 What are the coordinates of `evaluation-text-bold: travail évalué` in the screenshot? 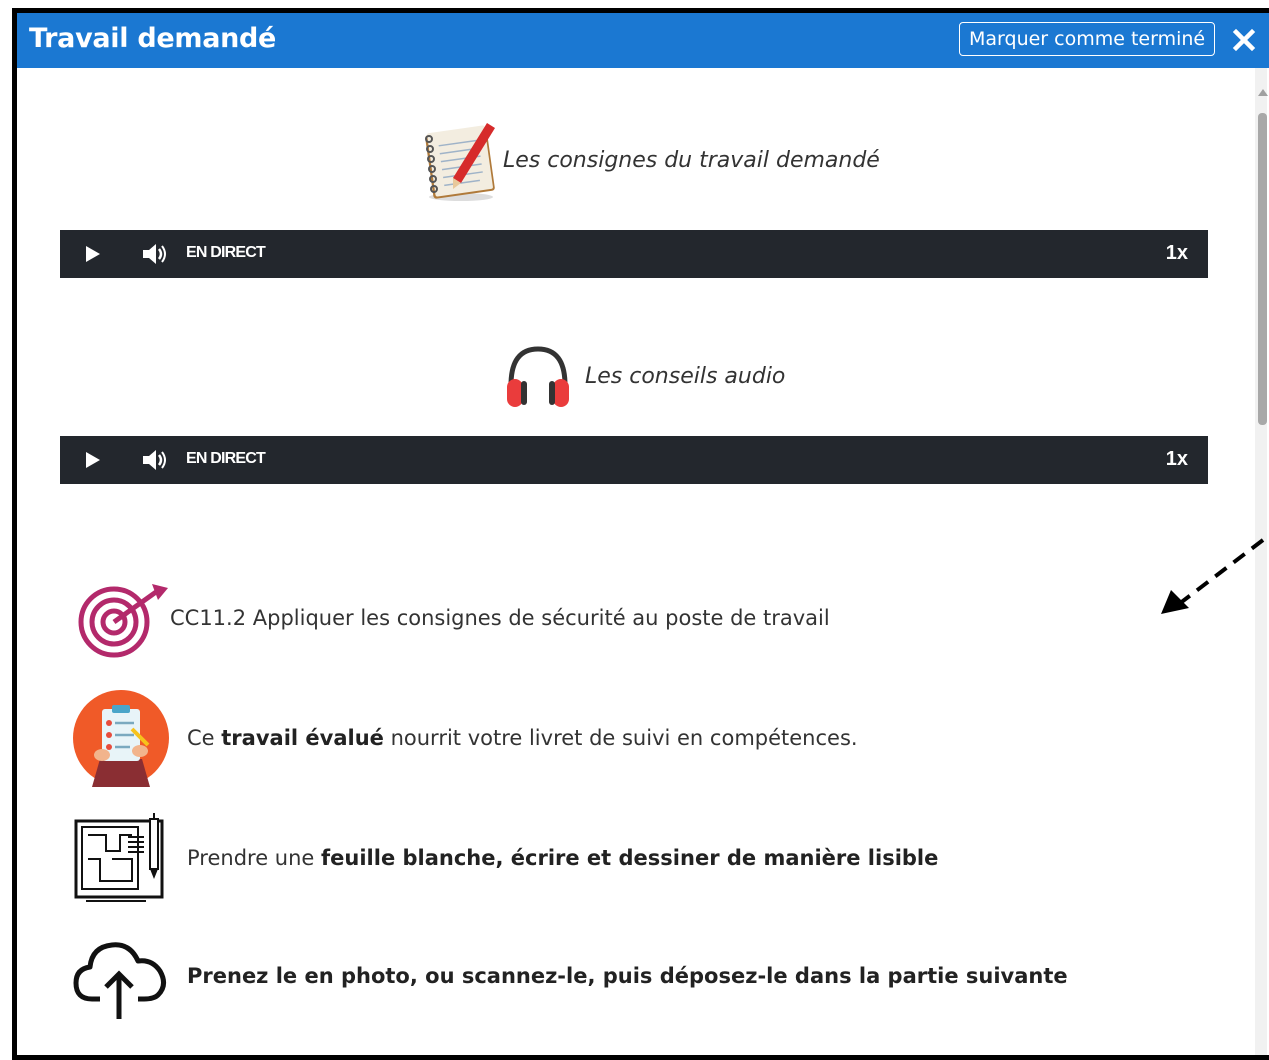 It's located at (302, 738).